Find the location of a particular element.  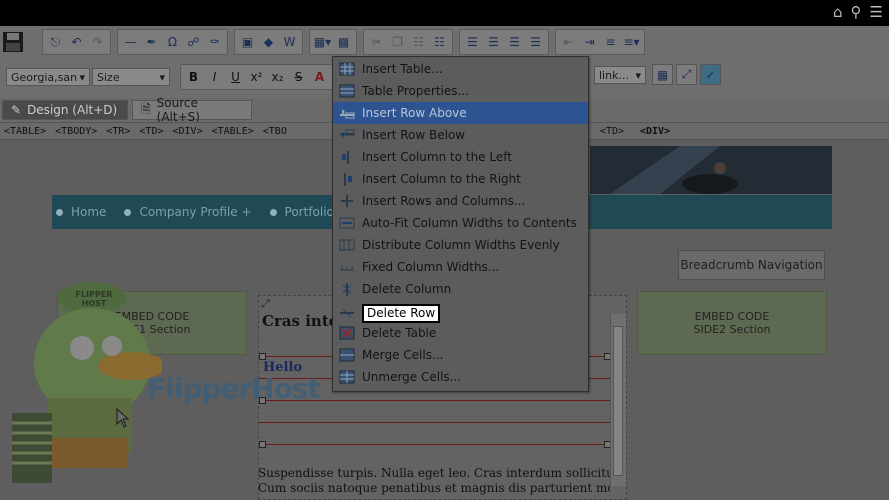

nav-item-company-profile: Company Profile + is located at coordinates (188, 212).